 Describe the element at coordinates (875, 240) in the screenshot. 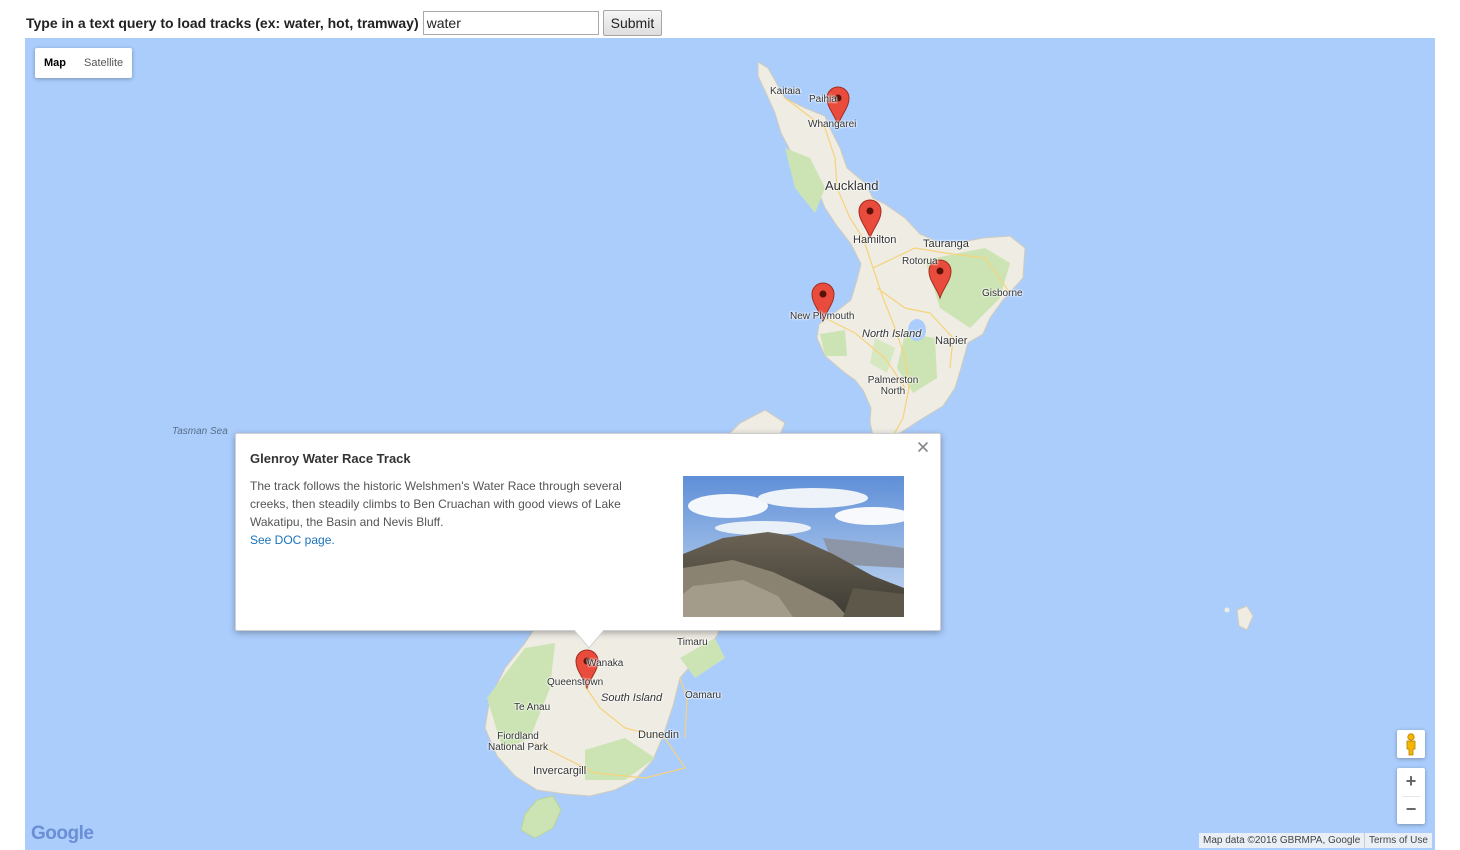

I see `map-label-hamilton: Hamilton` at that location.